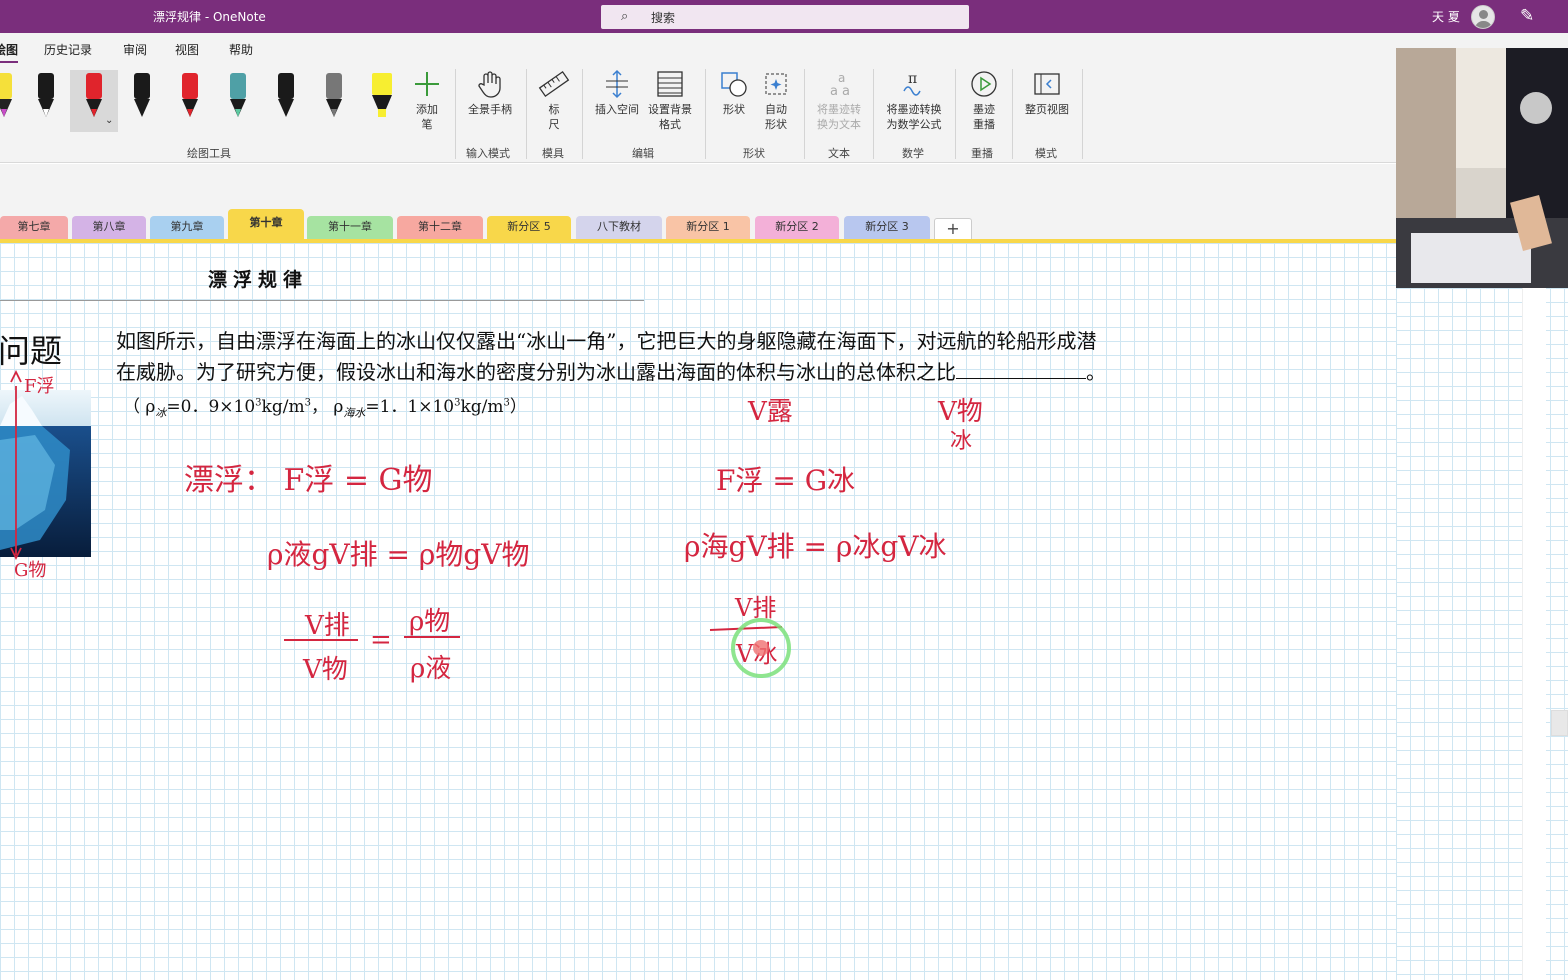  I want to click on search-box: ⌕ 搜索, so click(785, 17).